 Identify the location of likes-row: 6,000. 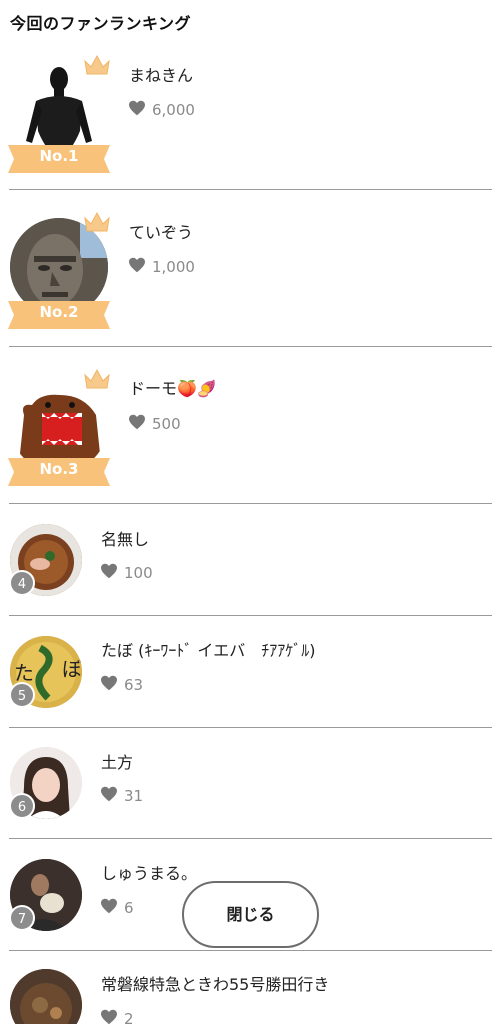
(161, 110).